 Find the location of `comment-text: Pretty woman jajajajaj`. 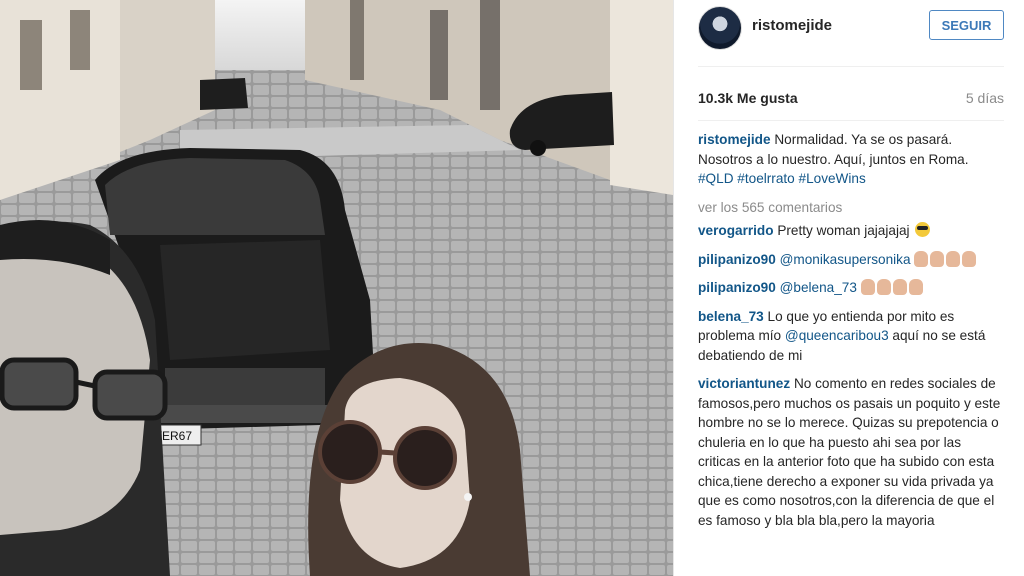

comment-text: Pretty woman jajajajaj is located at coordinates (843, 230).